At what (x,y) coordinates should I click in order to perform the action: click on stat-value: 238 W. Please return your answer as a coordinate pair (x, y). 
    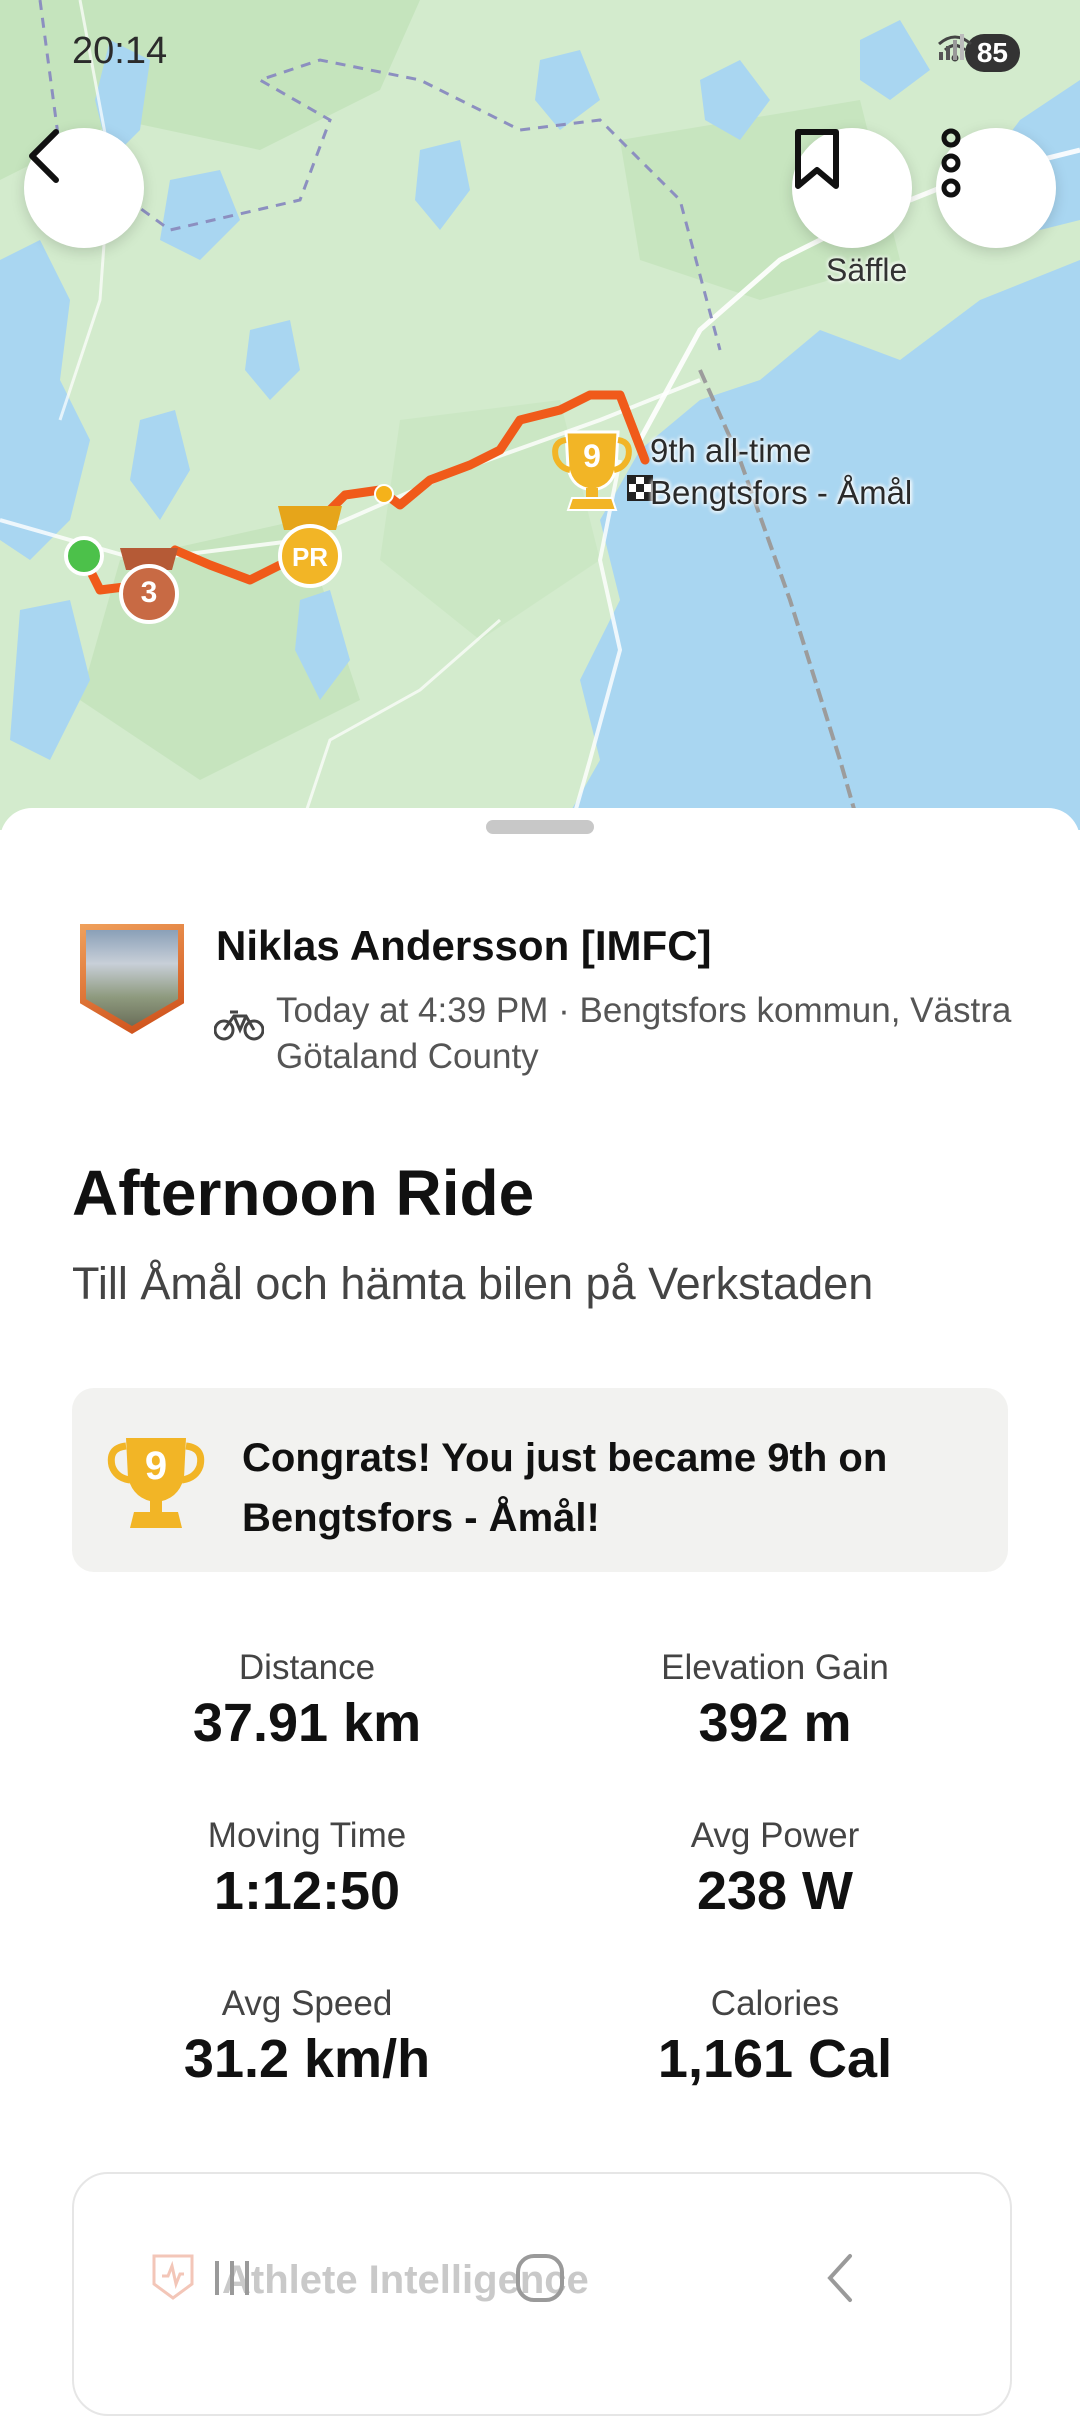
    Looking at the image, I should click on (775, 1891).